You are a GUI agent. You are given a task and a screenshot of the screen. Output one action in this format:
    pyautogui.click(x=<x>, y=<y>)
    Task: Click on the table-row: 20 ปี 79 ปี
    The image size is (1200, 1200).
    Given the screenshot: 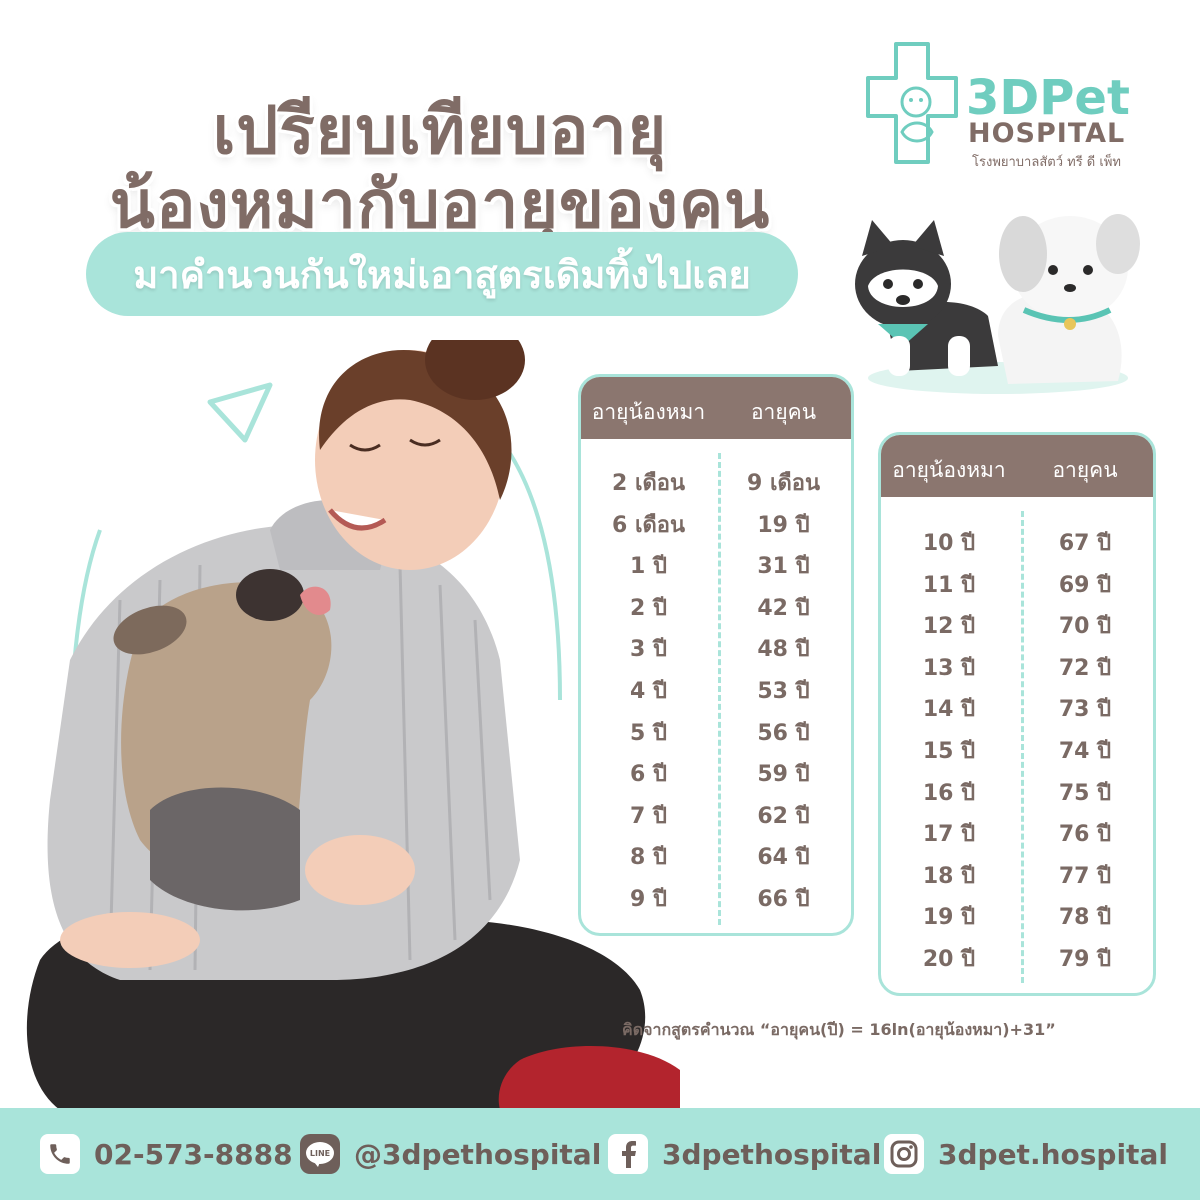 What is the action you would take?
    pyautogui.click(x=1017, y=956)
    